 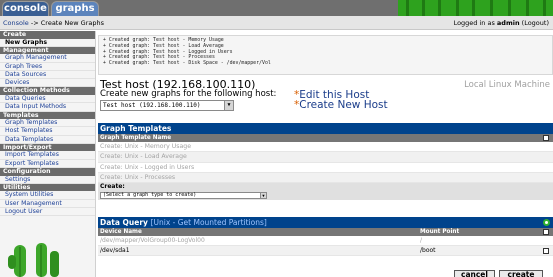 What do you see at coordinates (47, 140) in the screenshot?
I see `sidebar-item-data-templates: Data Templates` at bounding box center [47, 140].